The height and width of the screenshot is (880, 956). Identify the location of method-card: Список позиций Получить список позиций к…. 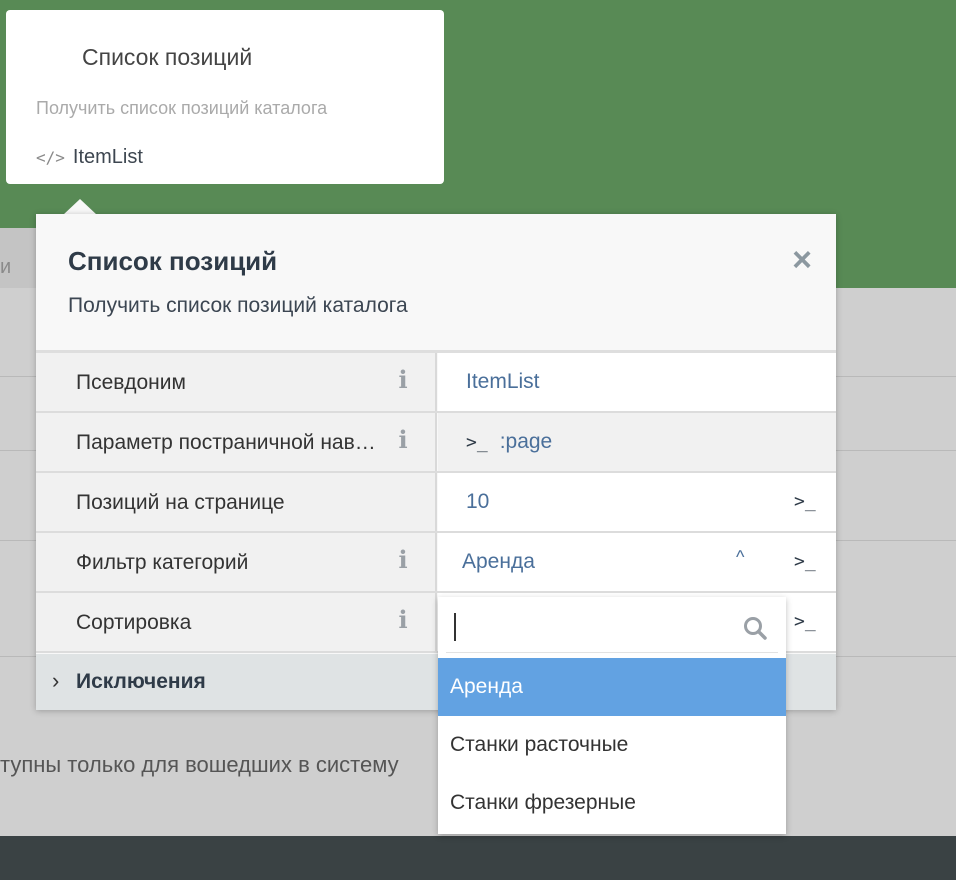
(225, 97).